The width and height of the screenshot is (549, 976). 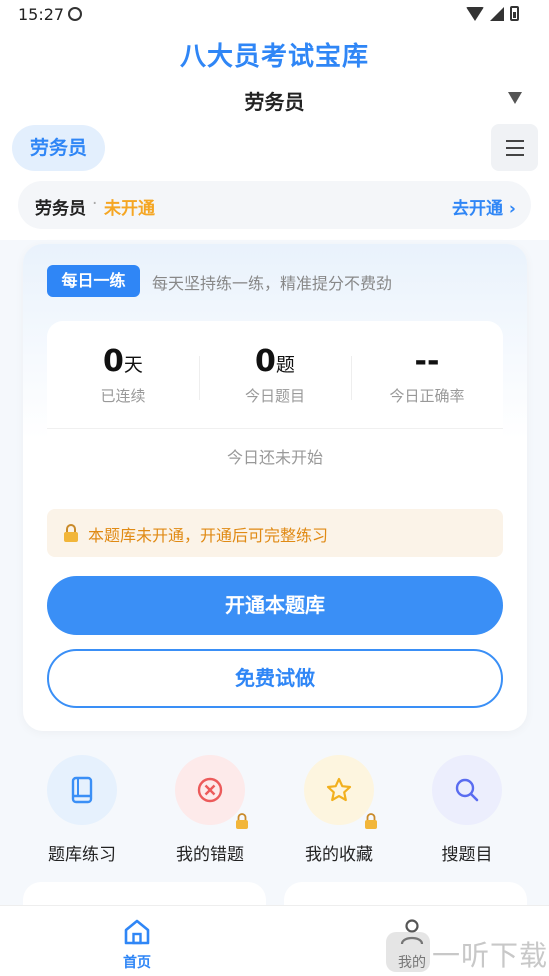 What do you see at coordinates (339, 855) in the screenshot?
I see `feature-label: 我的收藏` at bounding box center [339, 855].